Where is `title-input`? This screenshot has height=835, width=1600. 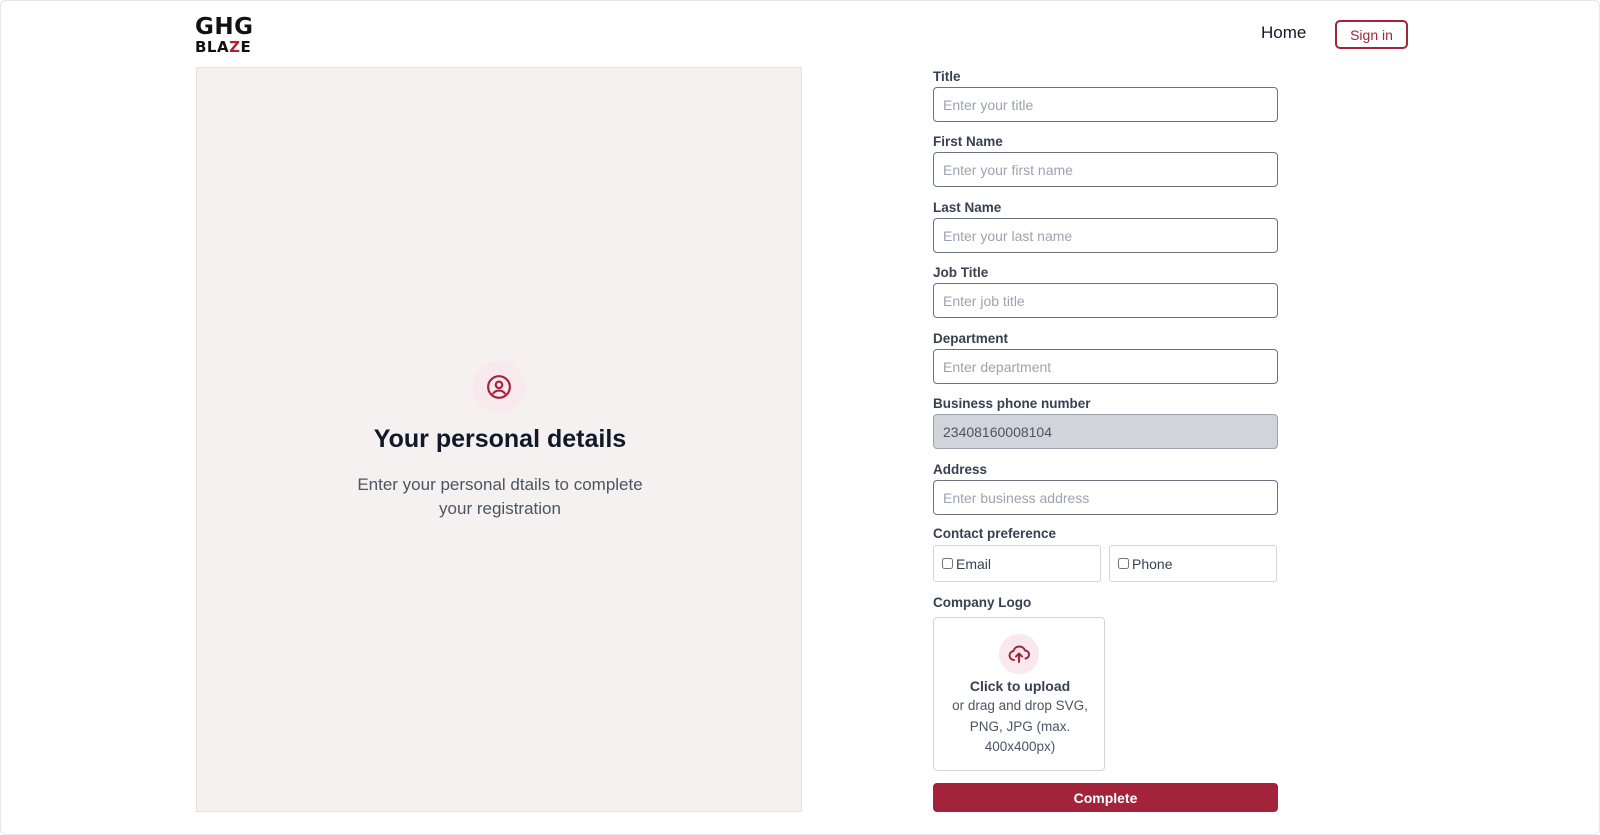 title-input is located at coordinates (1105, 104).